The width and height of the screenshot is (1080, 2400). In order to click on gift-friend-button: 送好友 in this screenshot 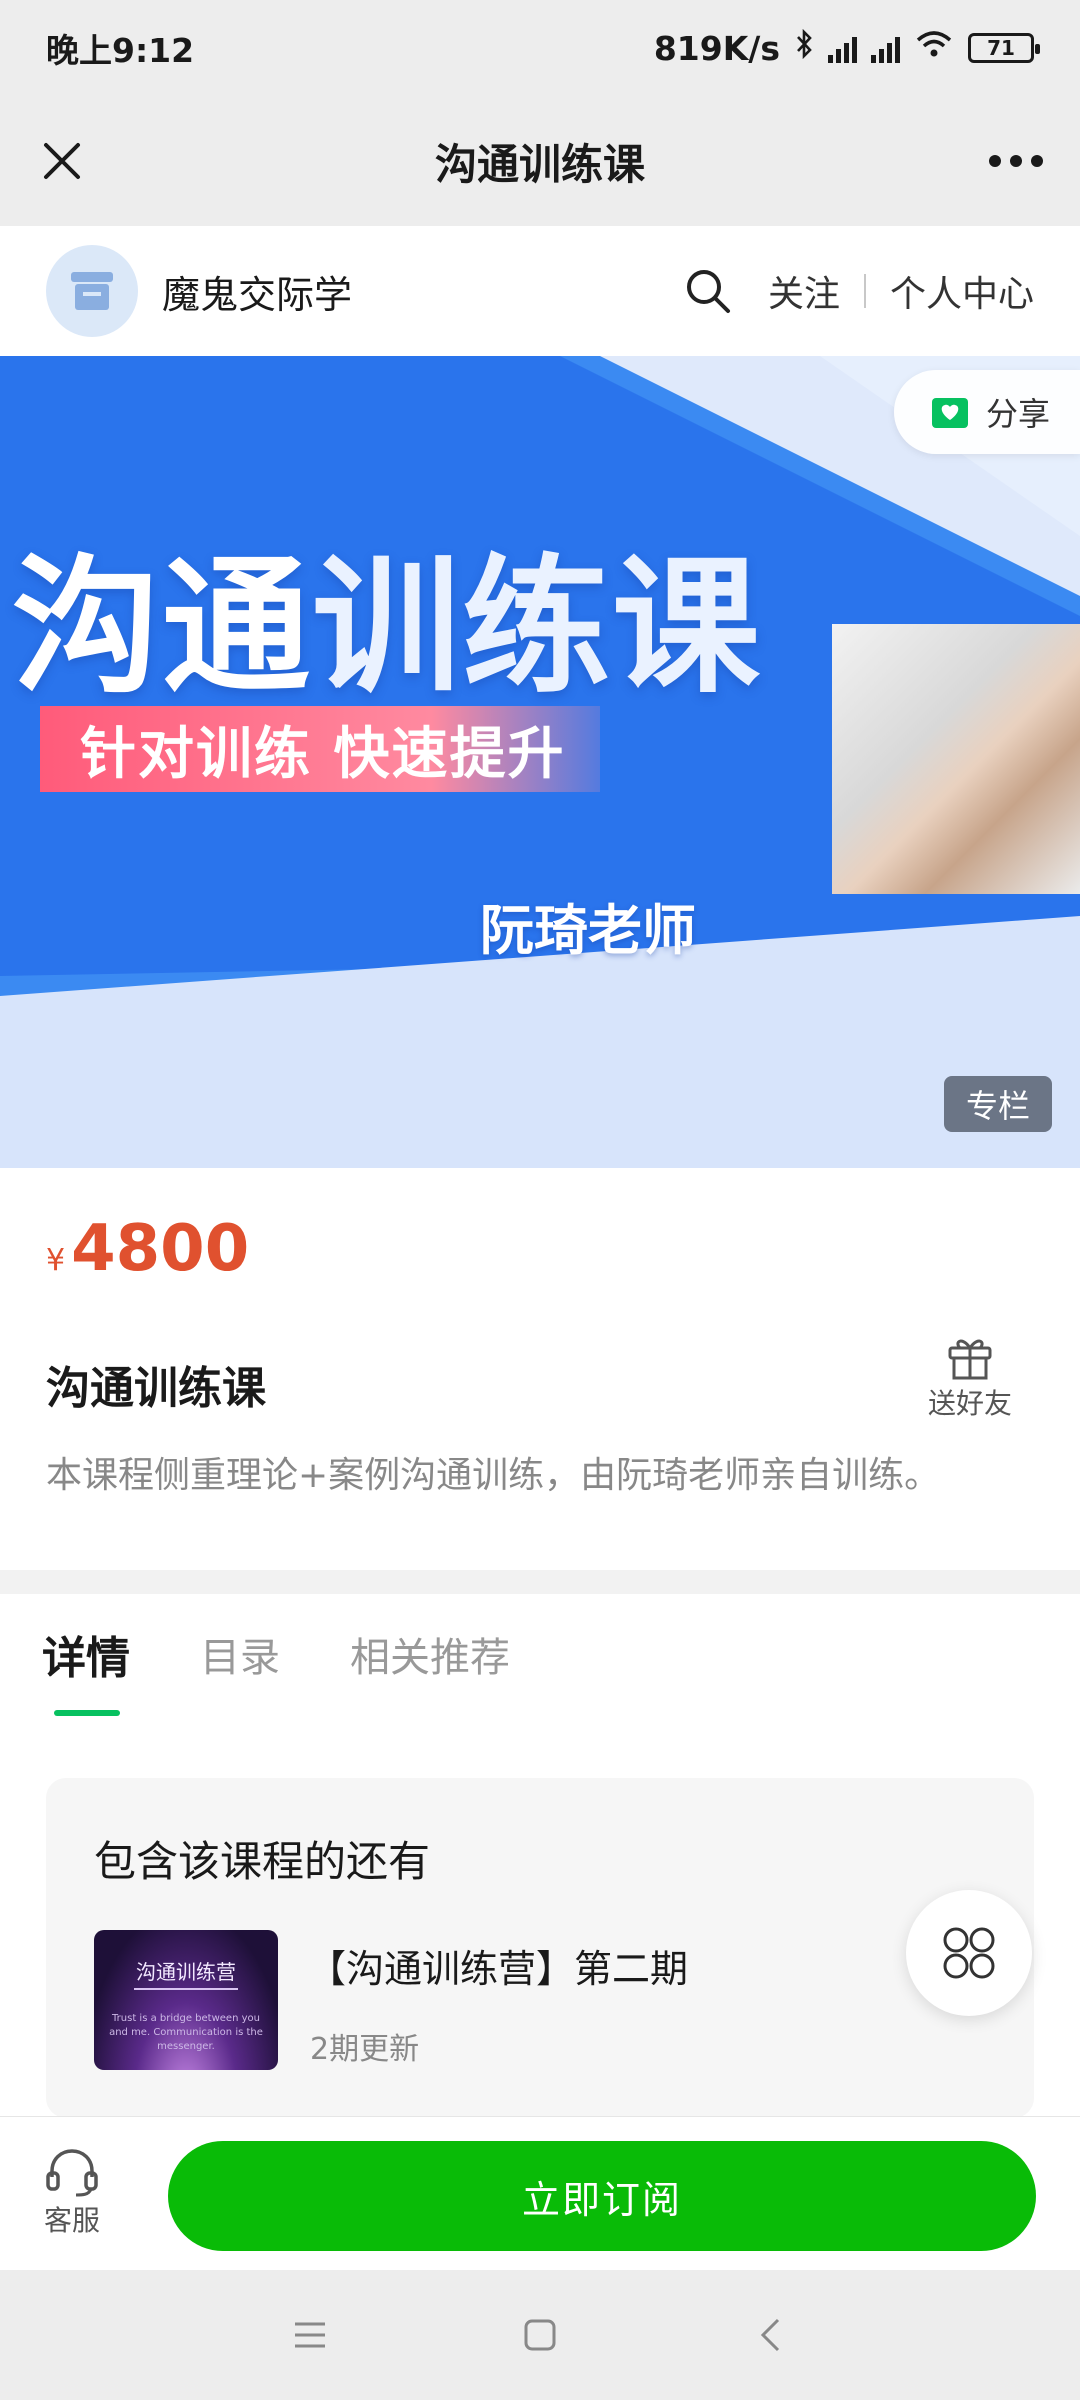, I will do `click(970, 1377)`.